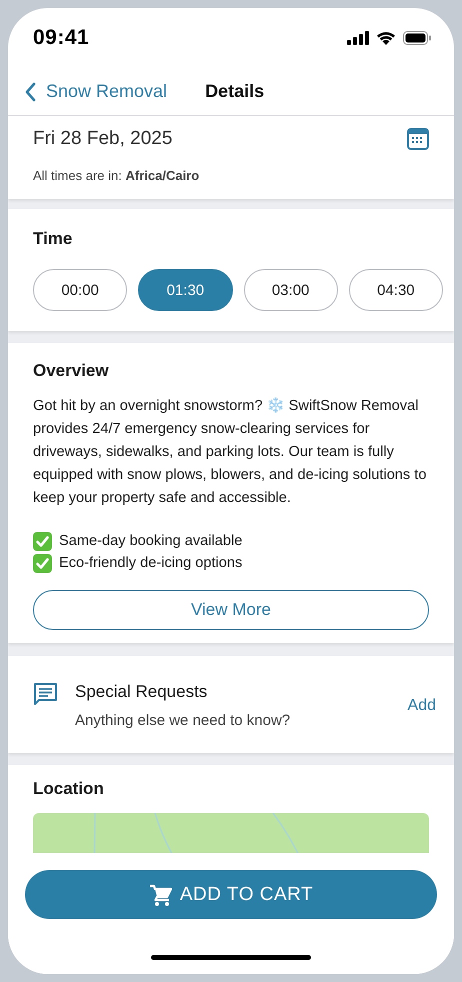  I want to click on signal-icon, so click(358, 38).